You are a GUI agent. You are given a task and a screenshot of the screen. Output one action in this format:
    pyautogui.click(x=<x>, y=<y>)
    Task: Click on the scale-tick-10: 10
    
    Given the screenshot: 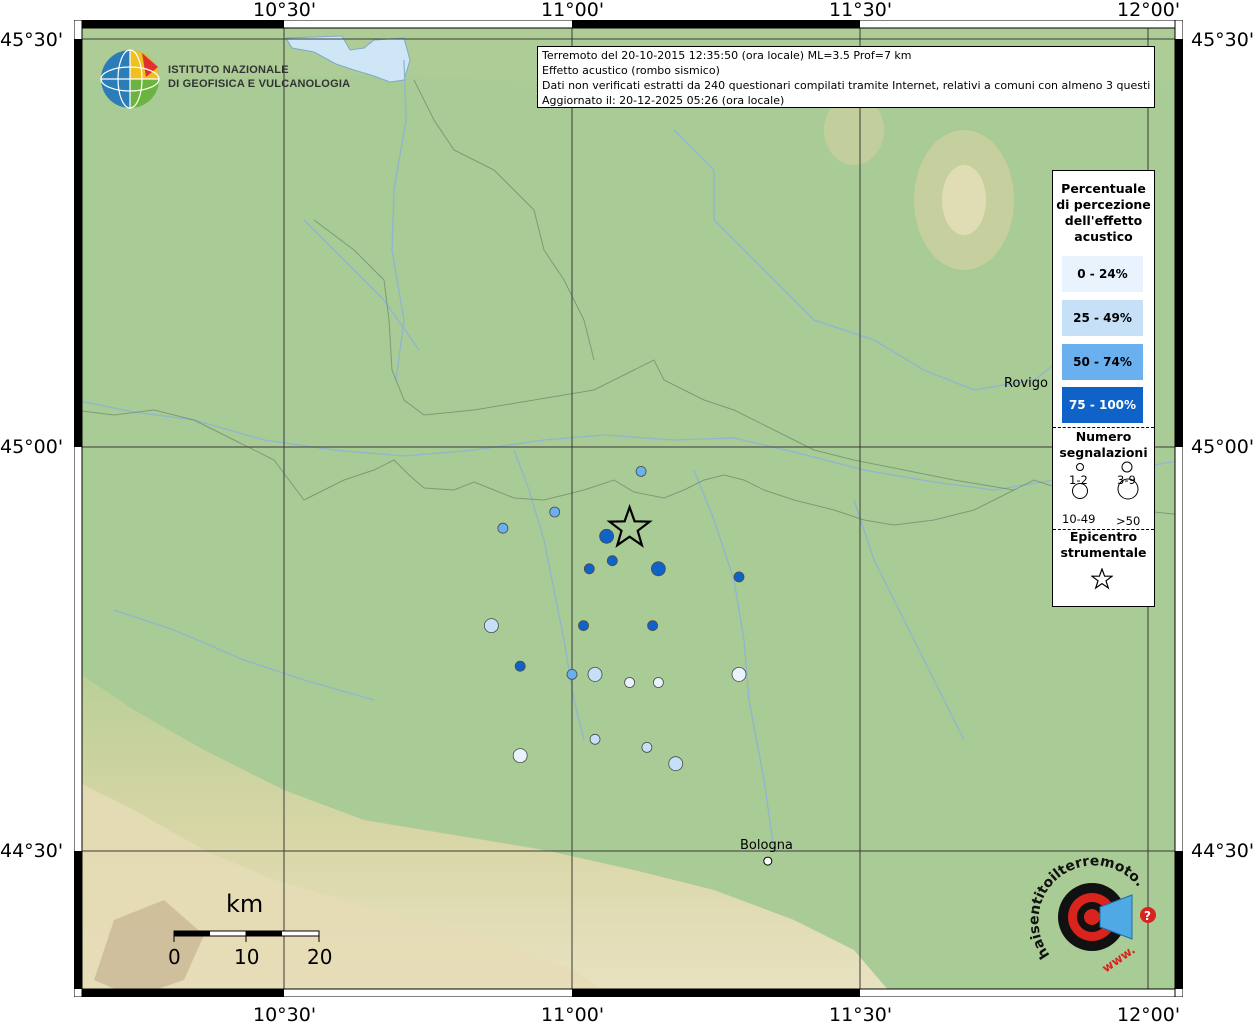 What is the action you would take?
    pyautogui.click(x=247, y=957)
    